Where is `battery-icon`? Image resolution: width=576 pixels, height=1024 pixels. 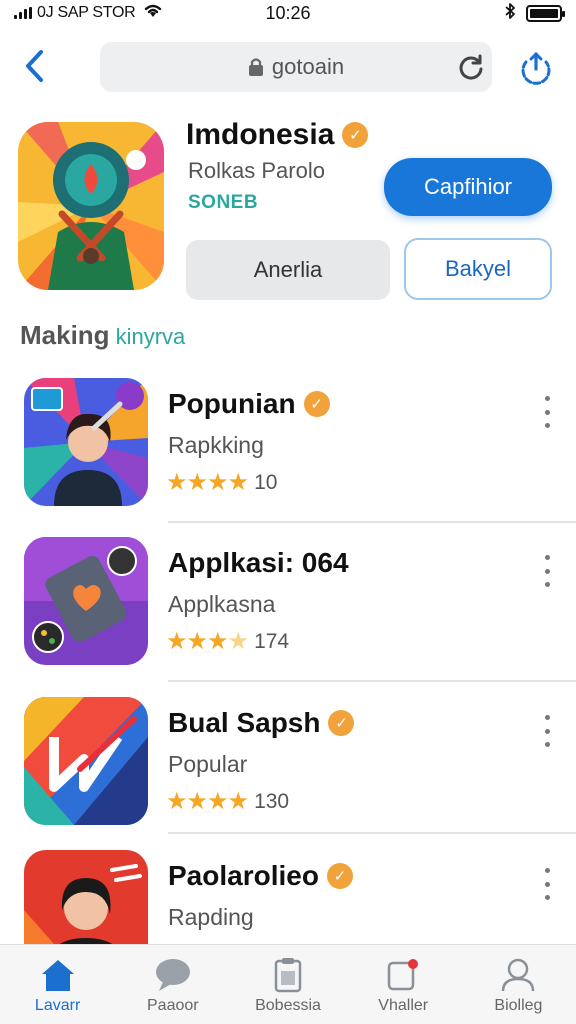
battery-icon is located at coordinates (545, 13).